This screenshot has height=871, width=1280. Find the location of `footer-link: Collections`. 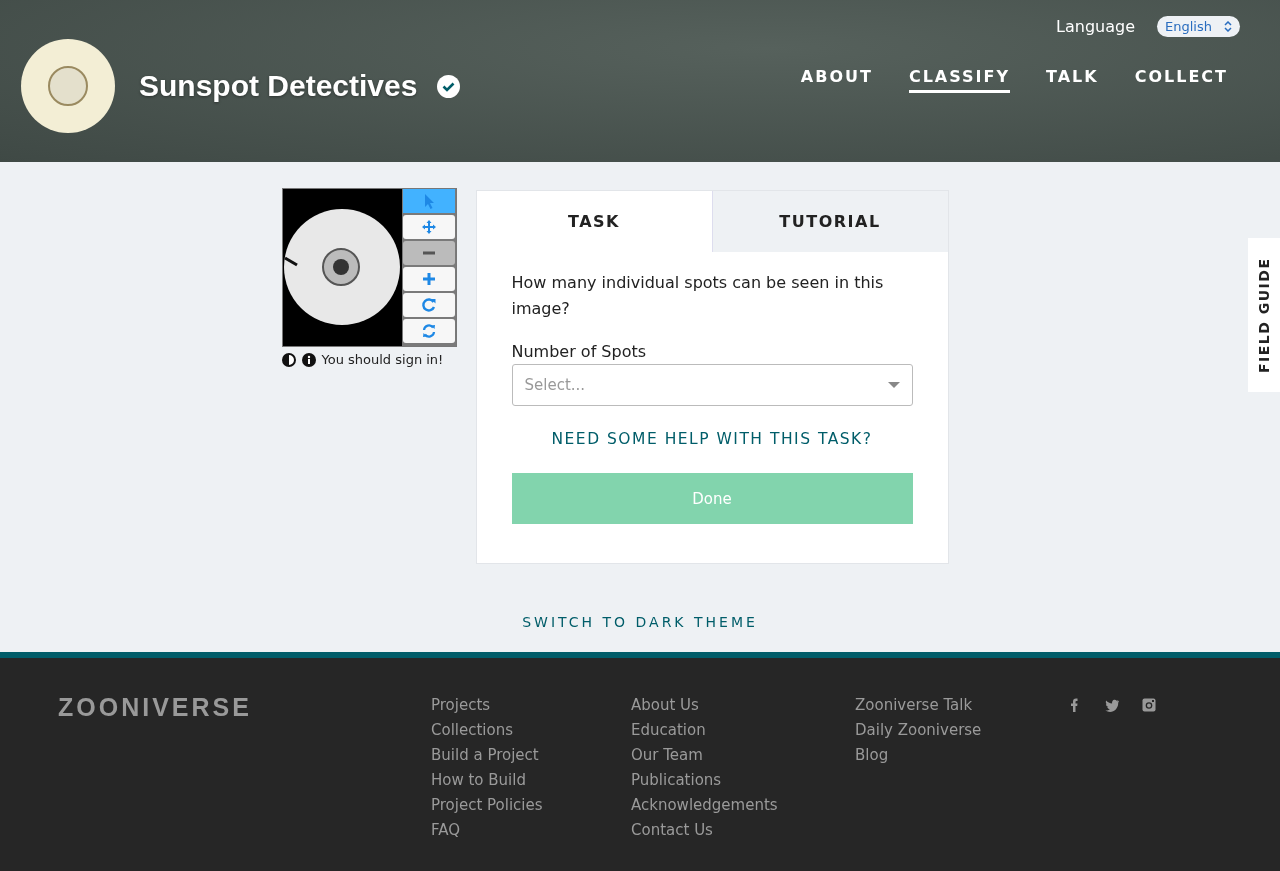

footer-link: Collections is located at coordinates (531, 730).